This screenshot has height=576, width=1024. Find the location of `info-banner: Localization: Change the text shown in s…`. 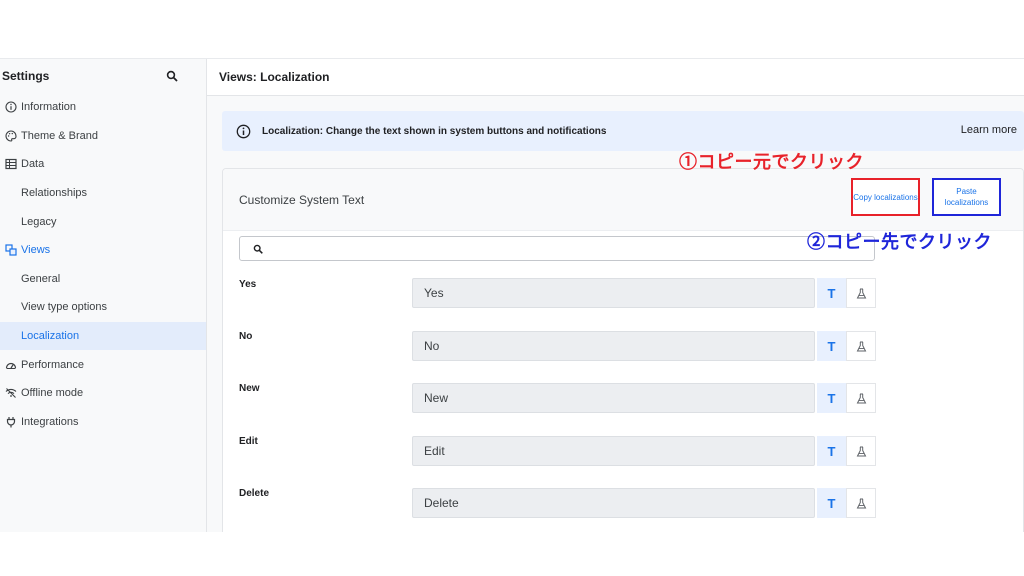

info-banner: Localization: Change the text shown in s… is located at coordinates (623, 131).